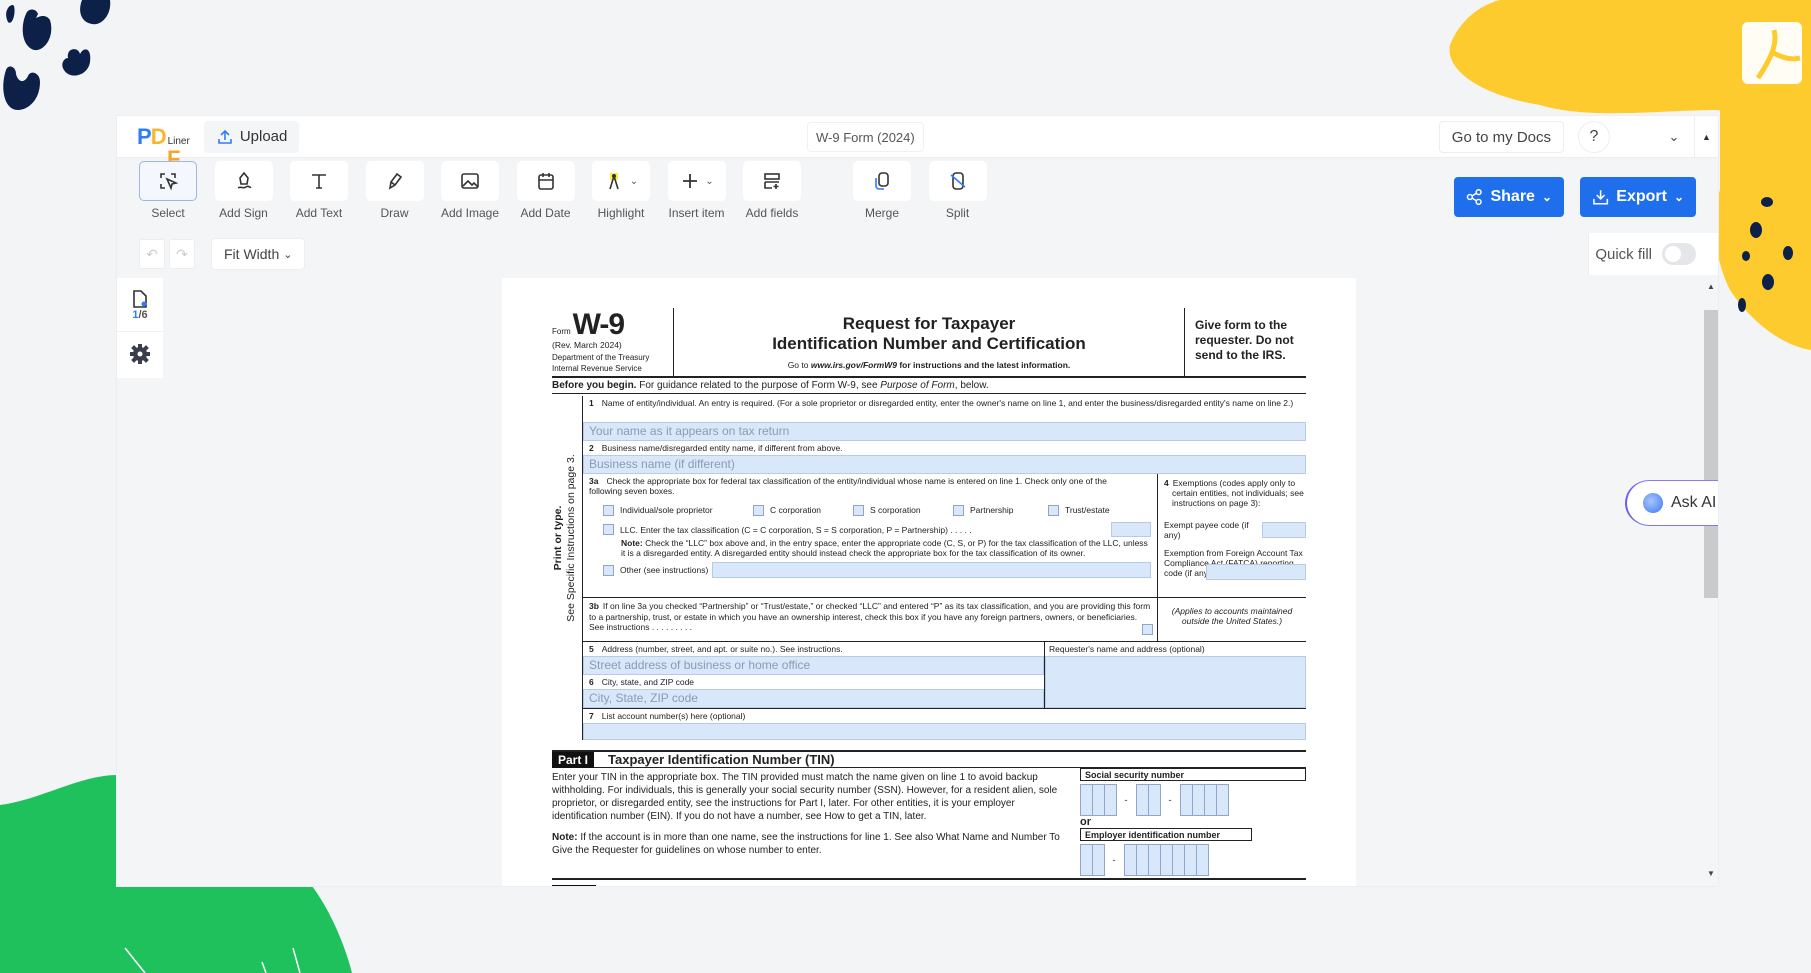 Image resolution: width=1811 pixels, height=973 pixels. I want to click on ein-field: -, so click(1193, 860).